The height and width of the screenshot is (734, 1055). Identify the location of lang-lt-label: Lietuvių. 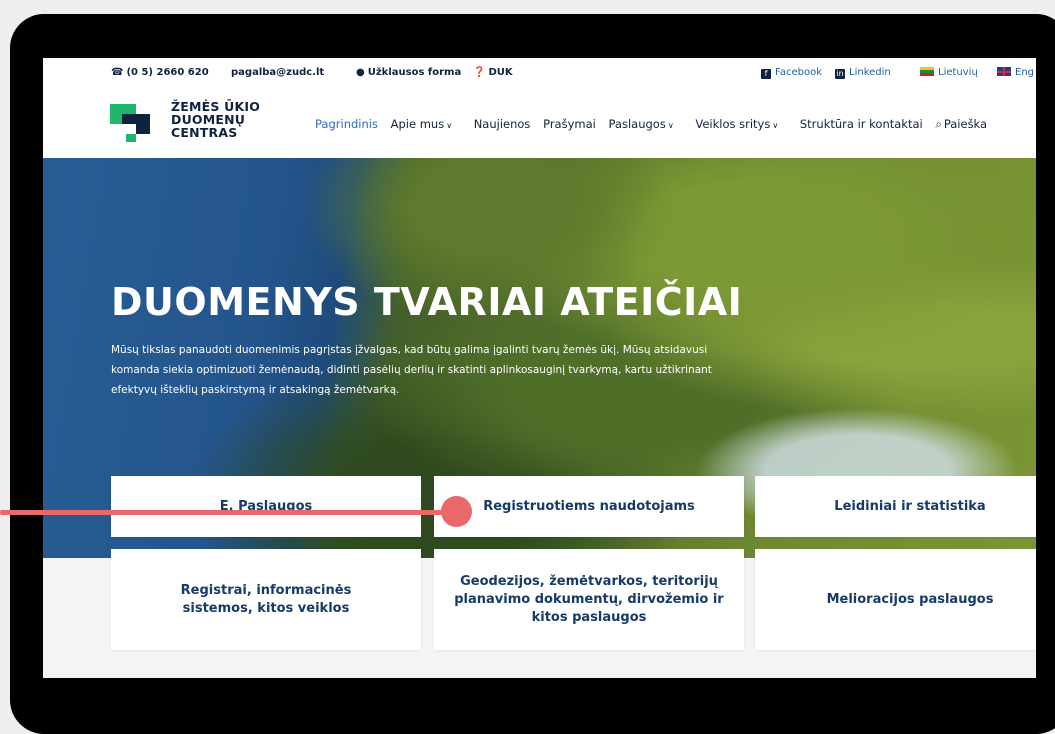
(958, 72).